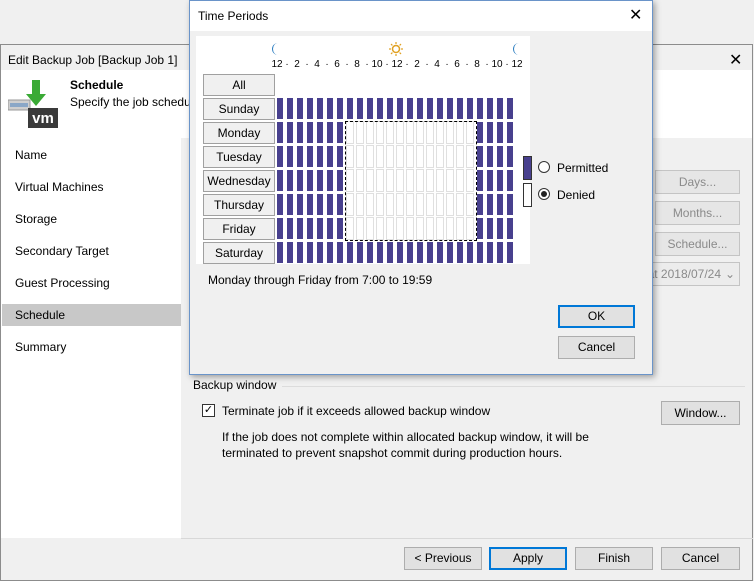  Describe the element at coordinates (443, 558) in the screenshot. I see `previous-button: < Previous` at that location.